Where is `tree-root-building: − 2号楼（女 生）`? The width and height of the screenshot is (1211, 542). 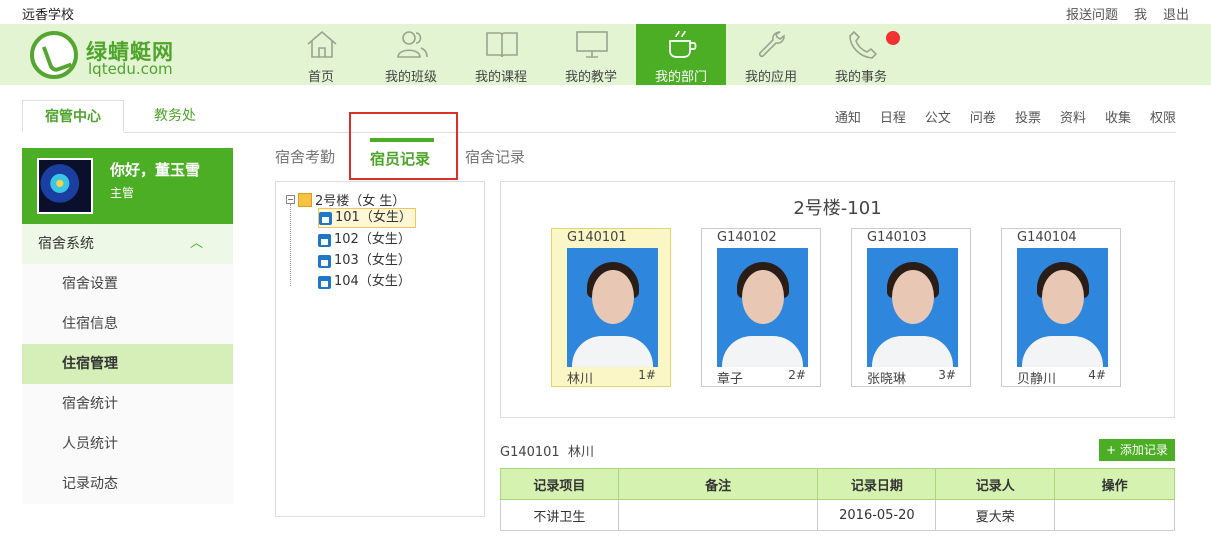 tree-root-building: − 2号楼（女 生） is located at coordinates (345, 199).